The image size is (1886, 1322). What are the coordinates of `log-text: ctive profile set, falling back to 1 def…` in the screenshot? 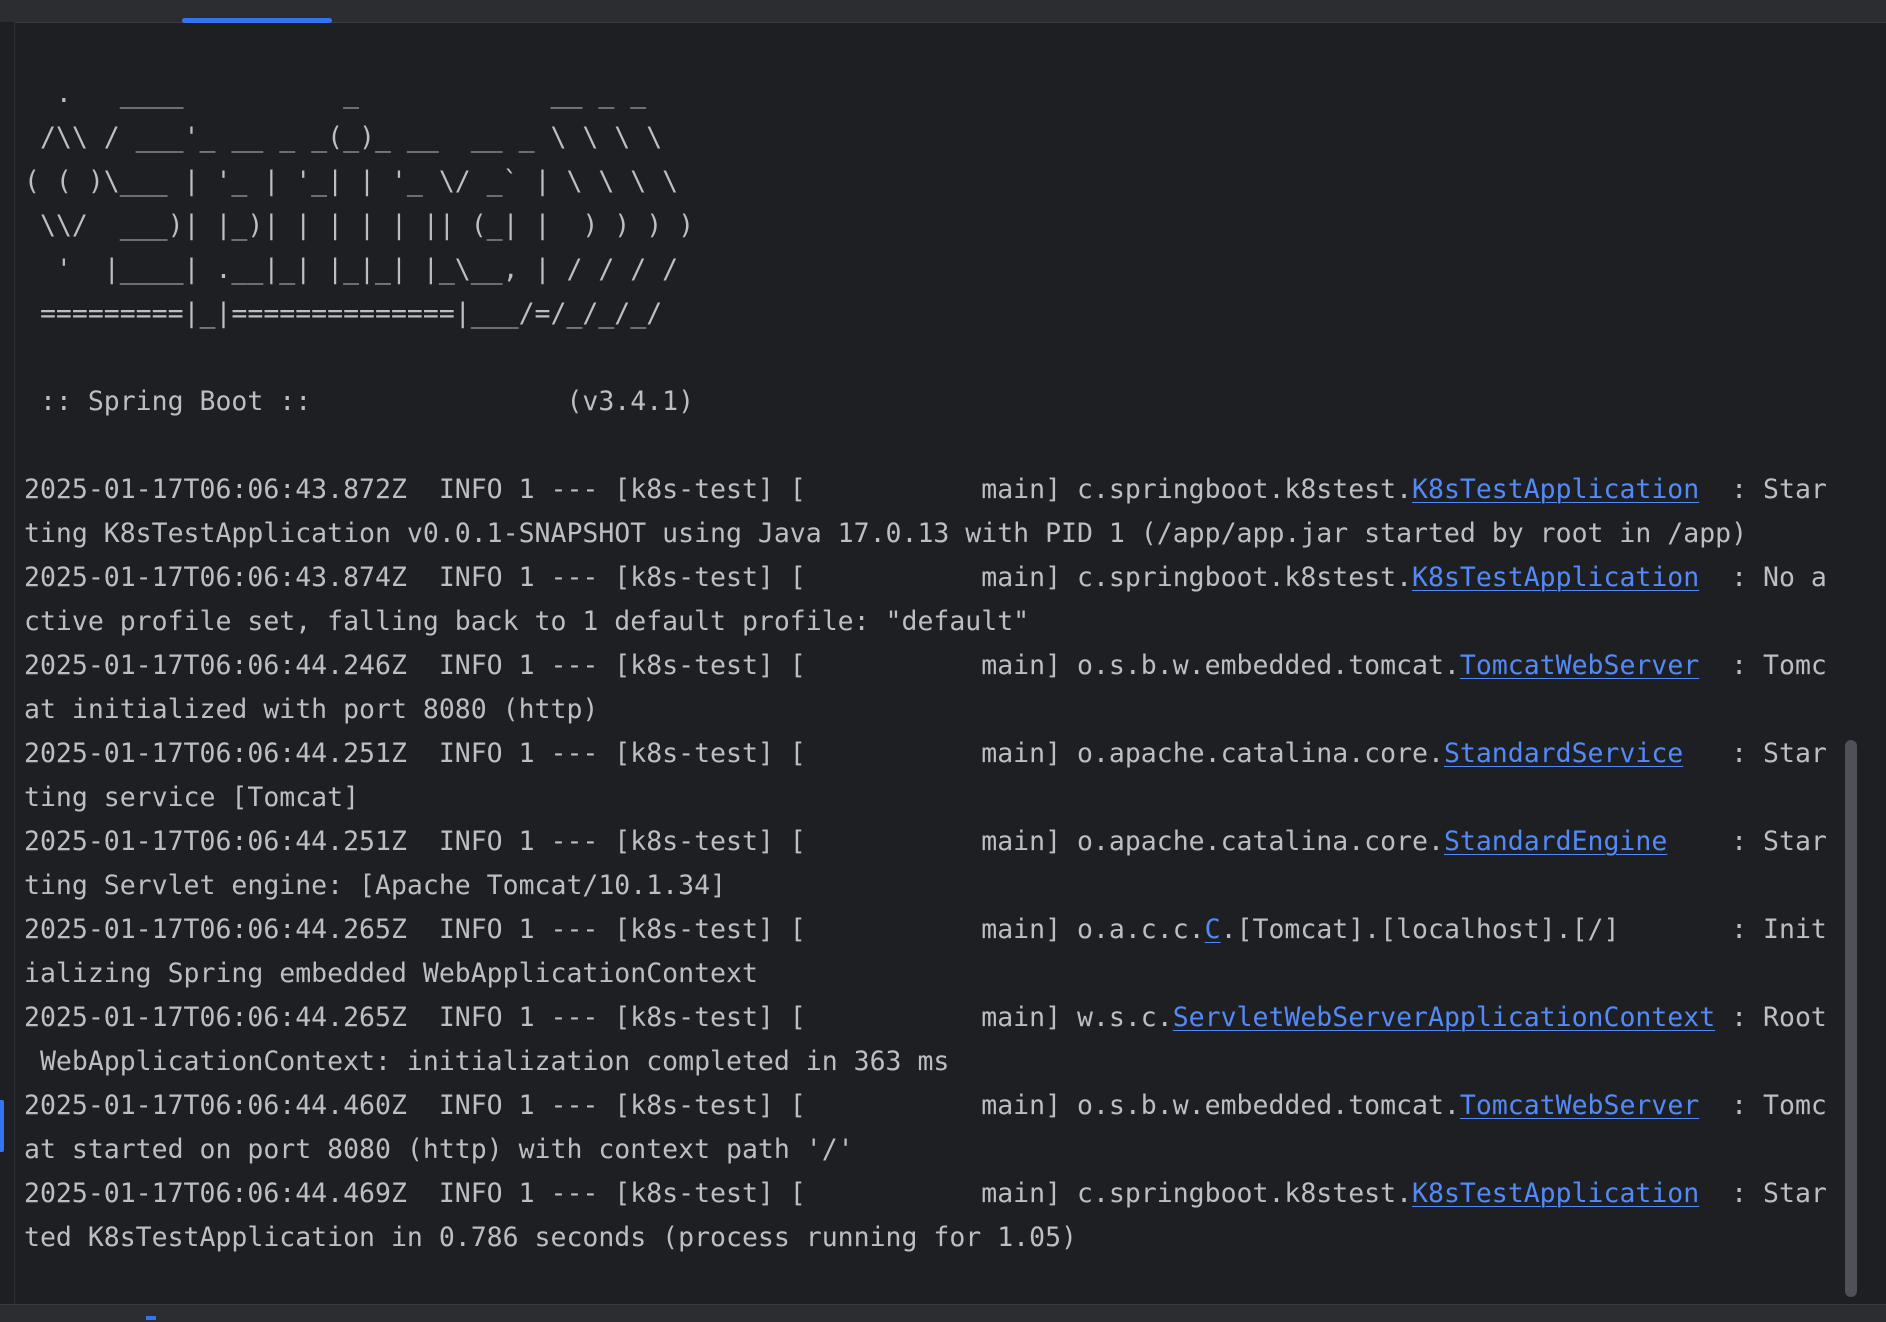 It's located at (527, 621).